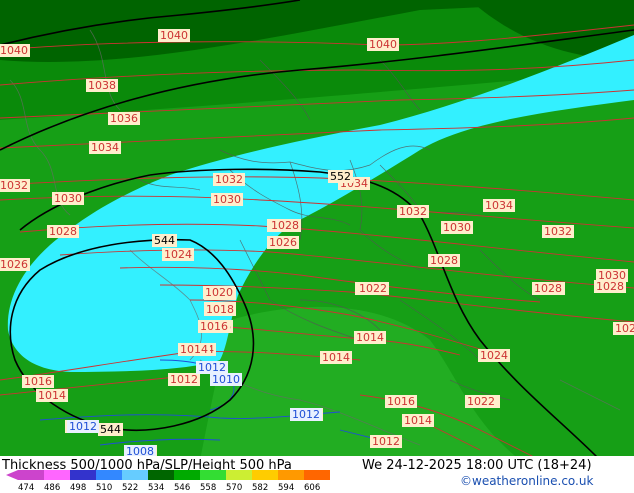 The height and width of the screenshot is (493, 634). I want to click on isobar-label: 1022, so click(481, 401).